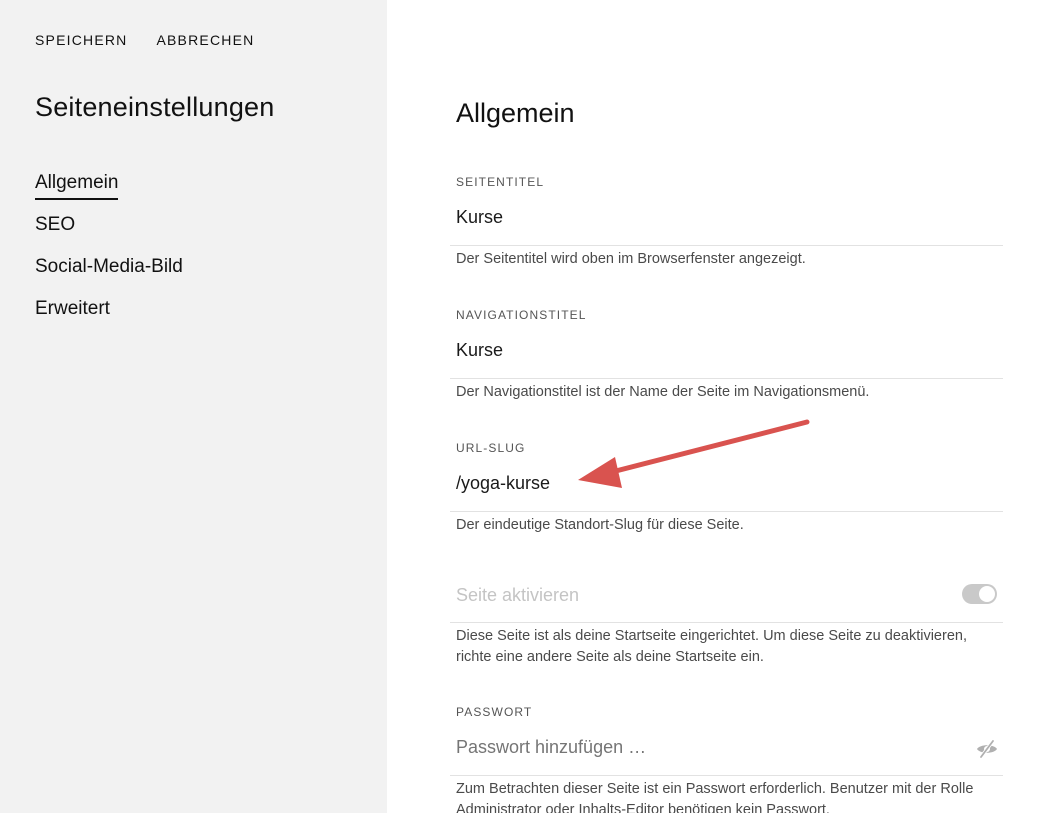 The image size is (1063, 813). What do you see at coordinates (518, 595) in the screenshot?
I see `enable-page-label: Seite aktivieren` at bounding box center [518, 595].